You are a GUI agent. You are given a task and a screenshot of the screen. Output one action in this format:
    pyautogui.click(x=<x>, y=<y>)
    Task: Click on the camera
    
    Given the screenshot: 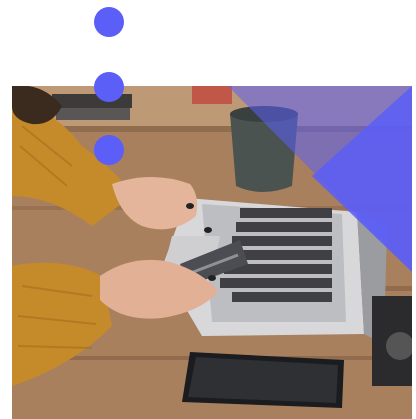 What is the action you would take?
    pyautogui.click(x=392, y=341)
    